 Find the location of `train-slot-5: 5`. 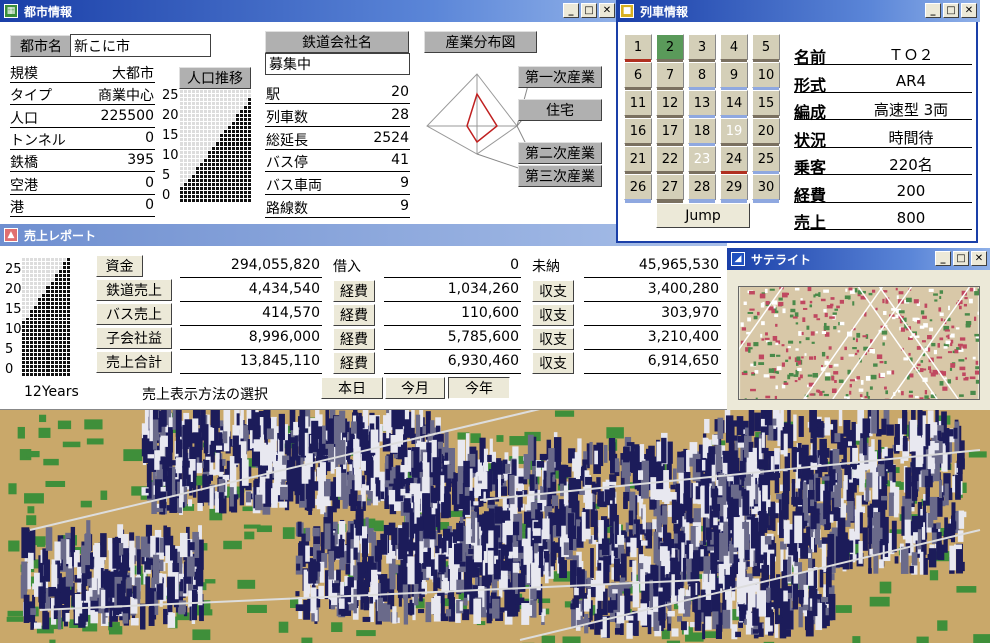

train-slot-5: 5 is located at coordinates (766, 48).